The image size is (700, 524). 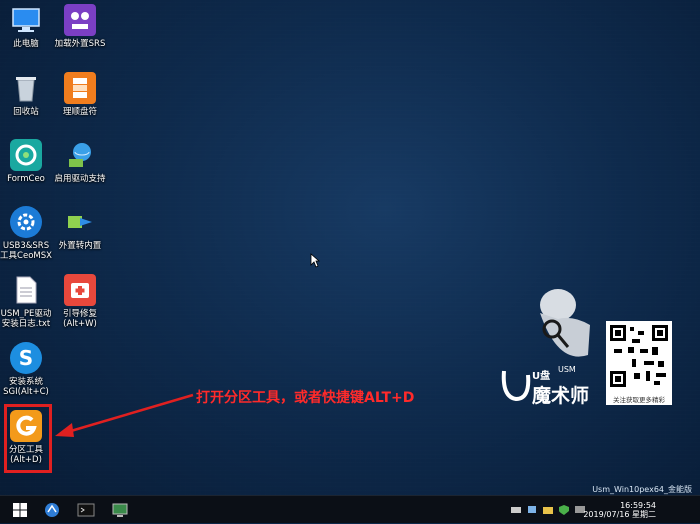 What do you see at coordinates (20, 510) in the screenshot?
I see `start-icon` at bounding box center [20, 510].